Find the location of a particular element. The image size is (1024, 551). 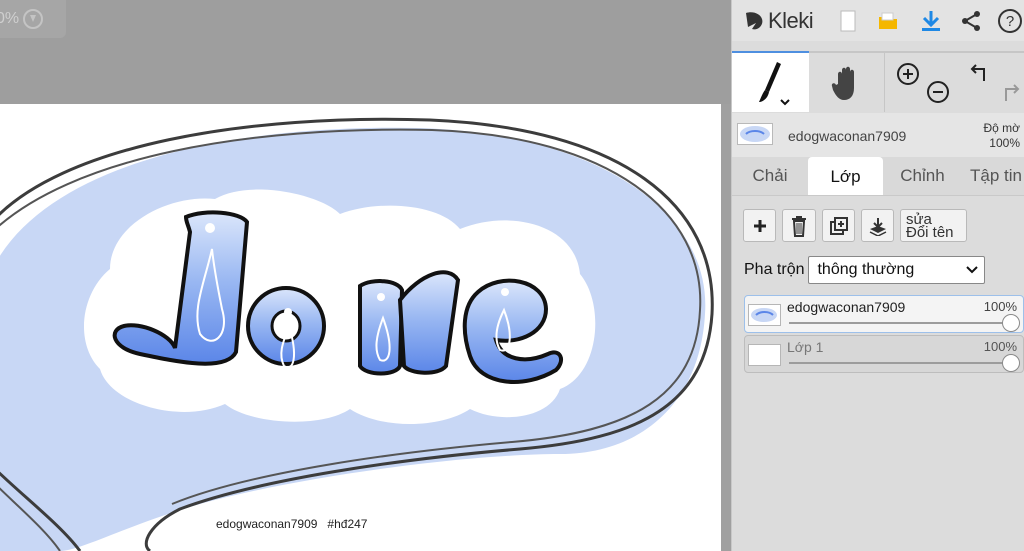

blend-mode-select: thông thường is located at coordinates (897, 270).